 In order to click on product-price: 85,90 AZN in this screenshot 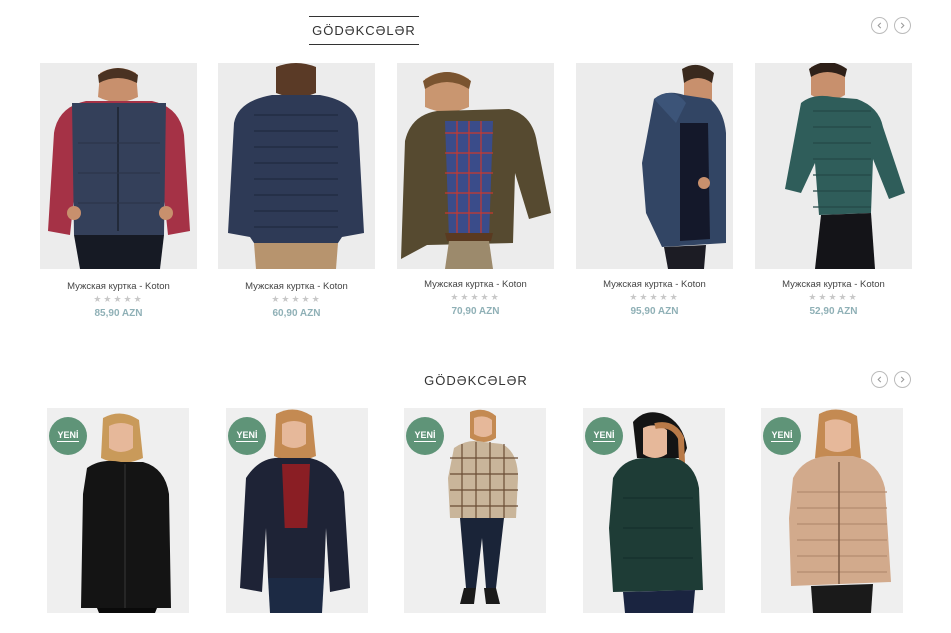, I will do `click(118, 313)`.